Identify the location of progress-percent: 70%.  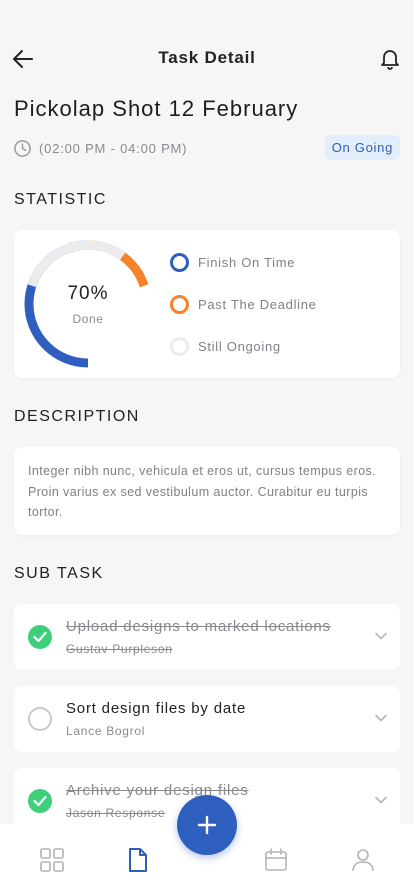
(88, 293).